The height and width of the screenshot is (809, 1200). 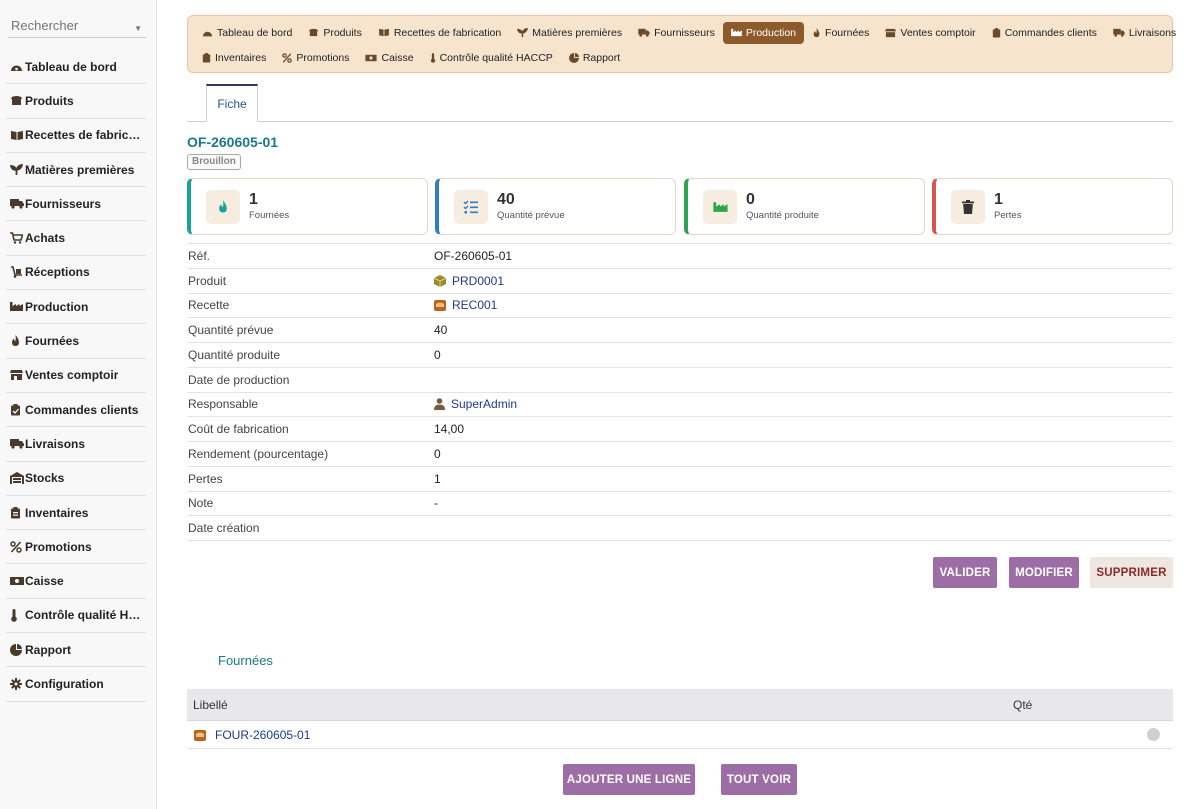 I want to click on sidebar-item-cash-register: Caisse, so click(x=76, y=581).